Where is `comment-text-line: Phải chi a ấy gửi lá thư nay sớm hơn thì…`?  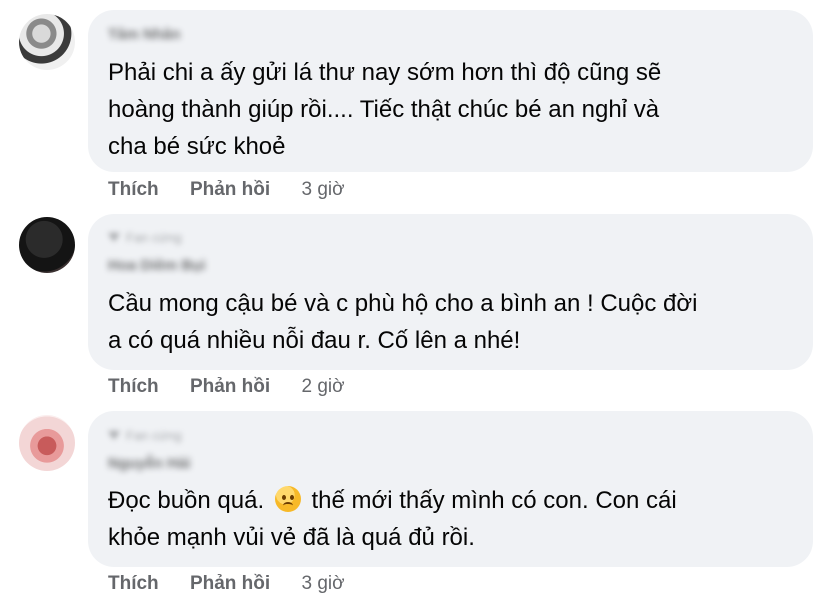
comment-text-line: Phải chi a ấy gửi lá thư nay sớm hơn thì… is located at coordinates (385, 72).